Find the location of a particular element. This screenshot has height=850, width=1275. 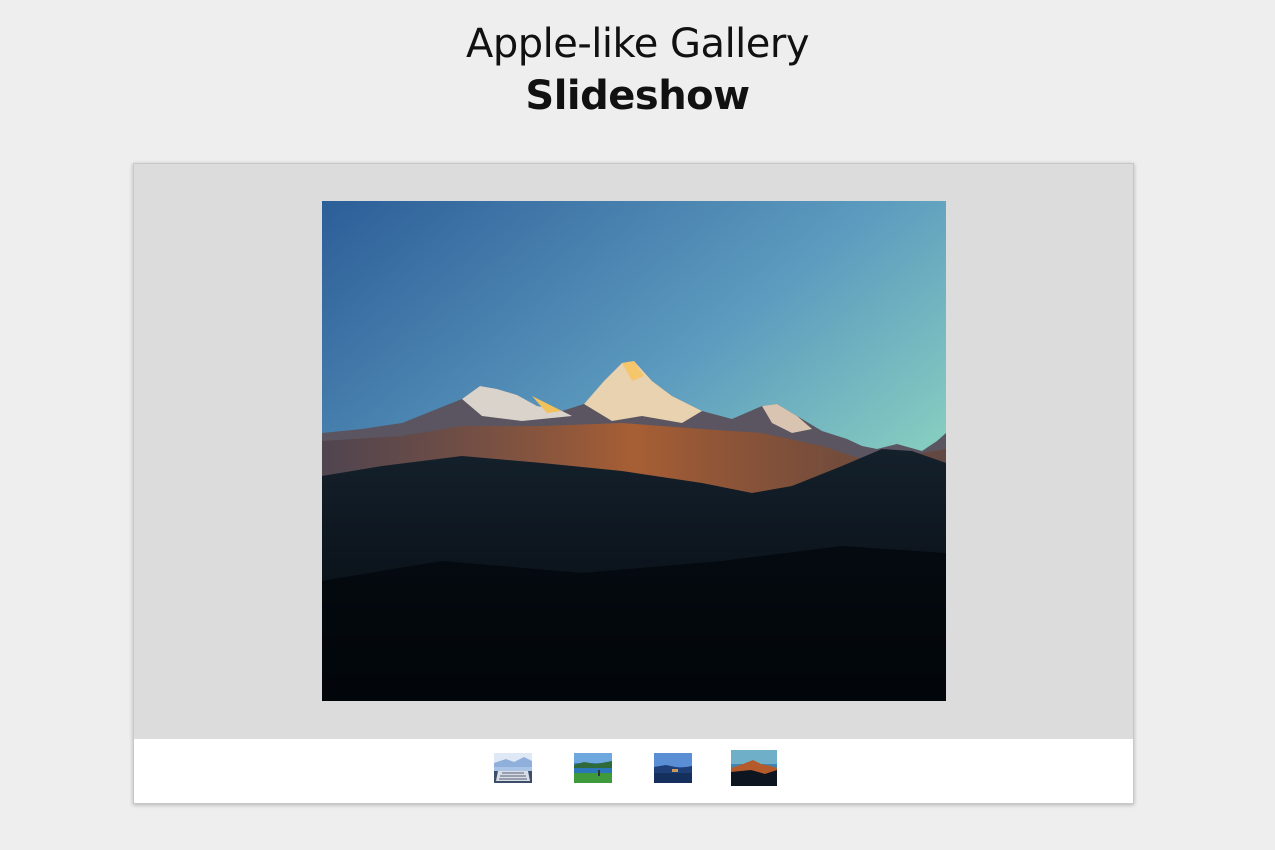

mountain-sunrise-photo is located at coordinates (754, 768).